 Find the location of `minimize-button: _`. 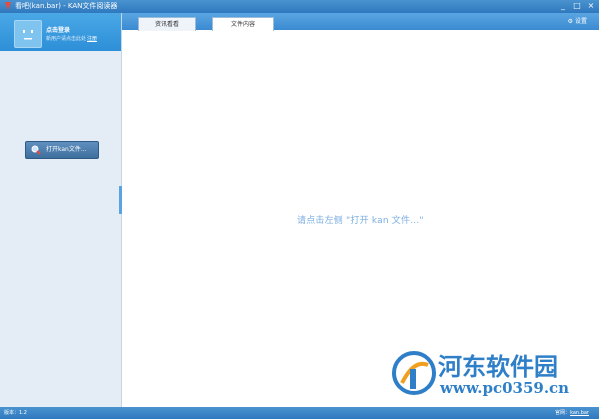

minimize-button: _ is located at coordinates (563, 6).